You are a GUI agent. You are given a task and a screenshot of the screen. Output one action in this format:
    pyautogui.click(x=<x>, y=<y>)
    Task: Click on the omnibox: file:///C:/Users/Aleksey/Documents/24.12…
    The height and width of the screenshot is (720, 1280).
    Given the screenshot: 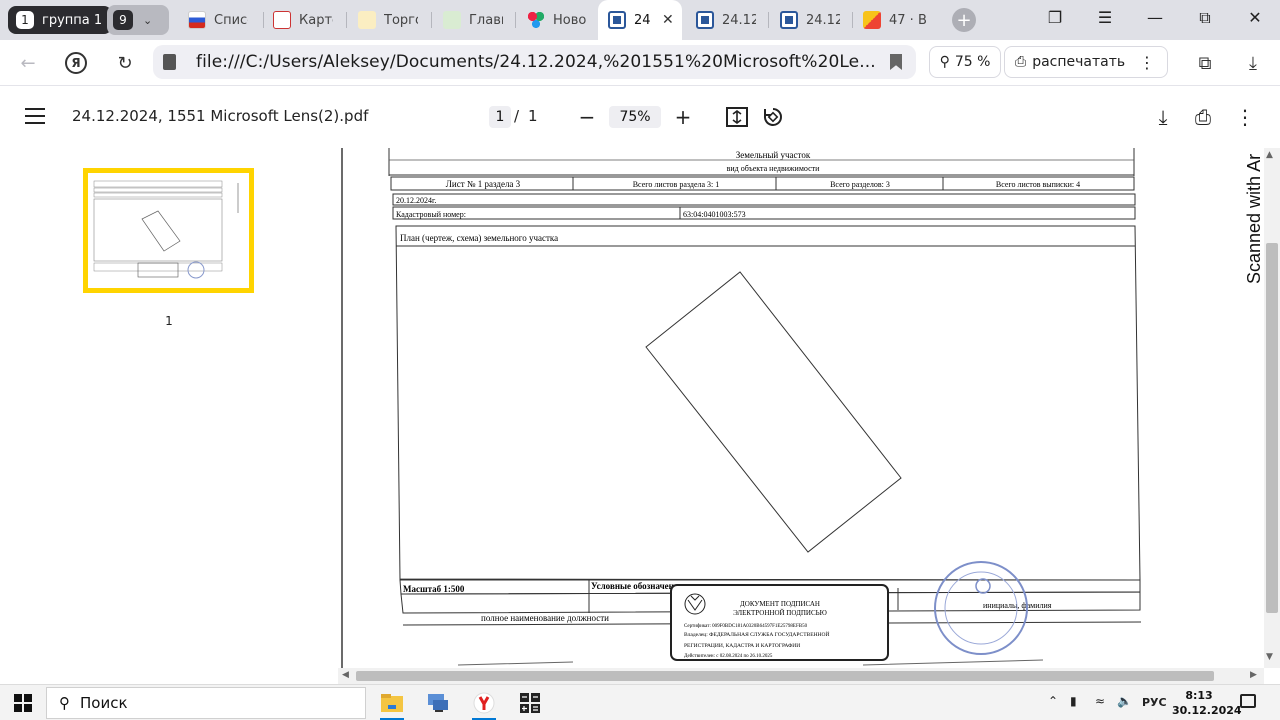 What is the action you would take?
    pyautogui.click(x=534, y=62)
    